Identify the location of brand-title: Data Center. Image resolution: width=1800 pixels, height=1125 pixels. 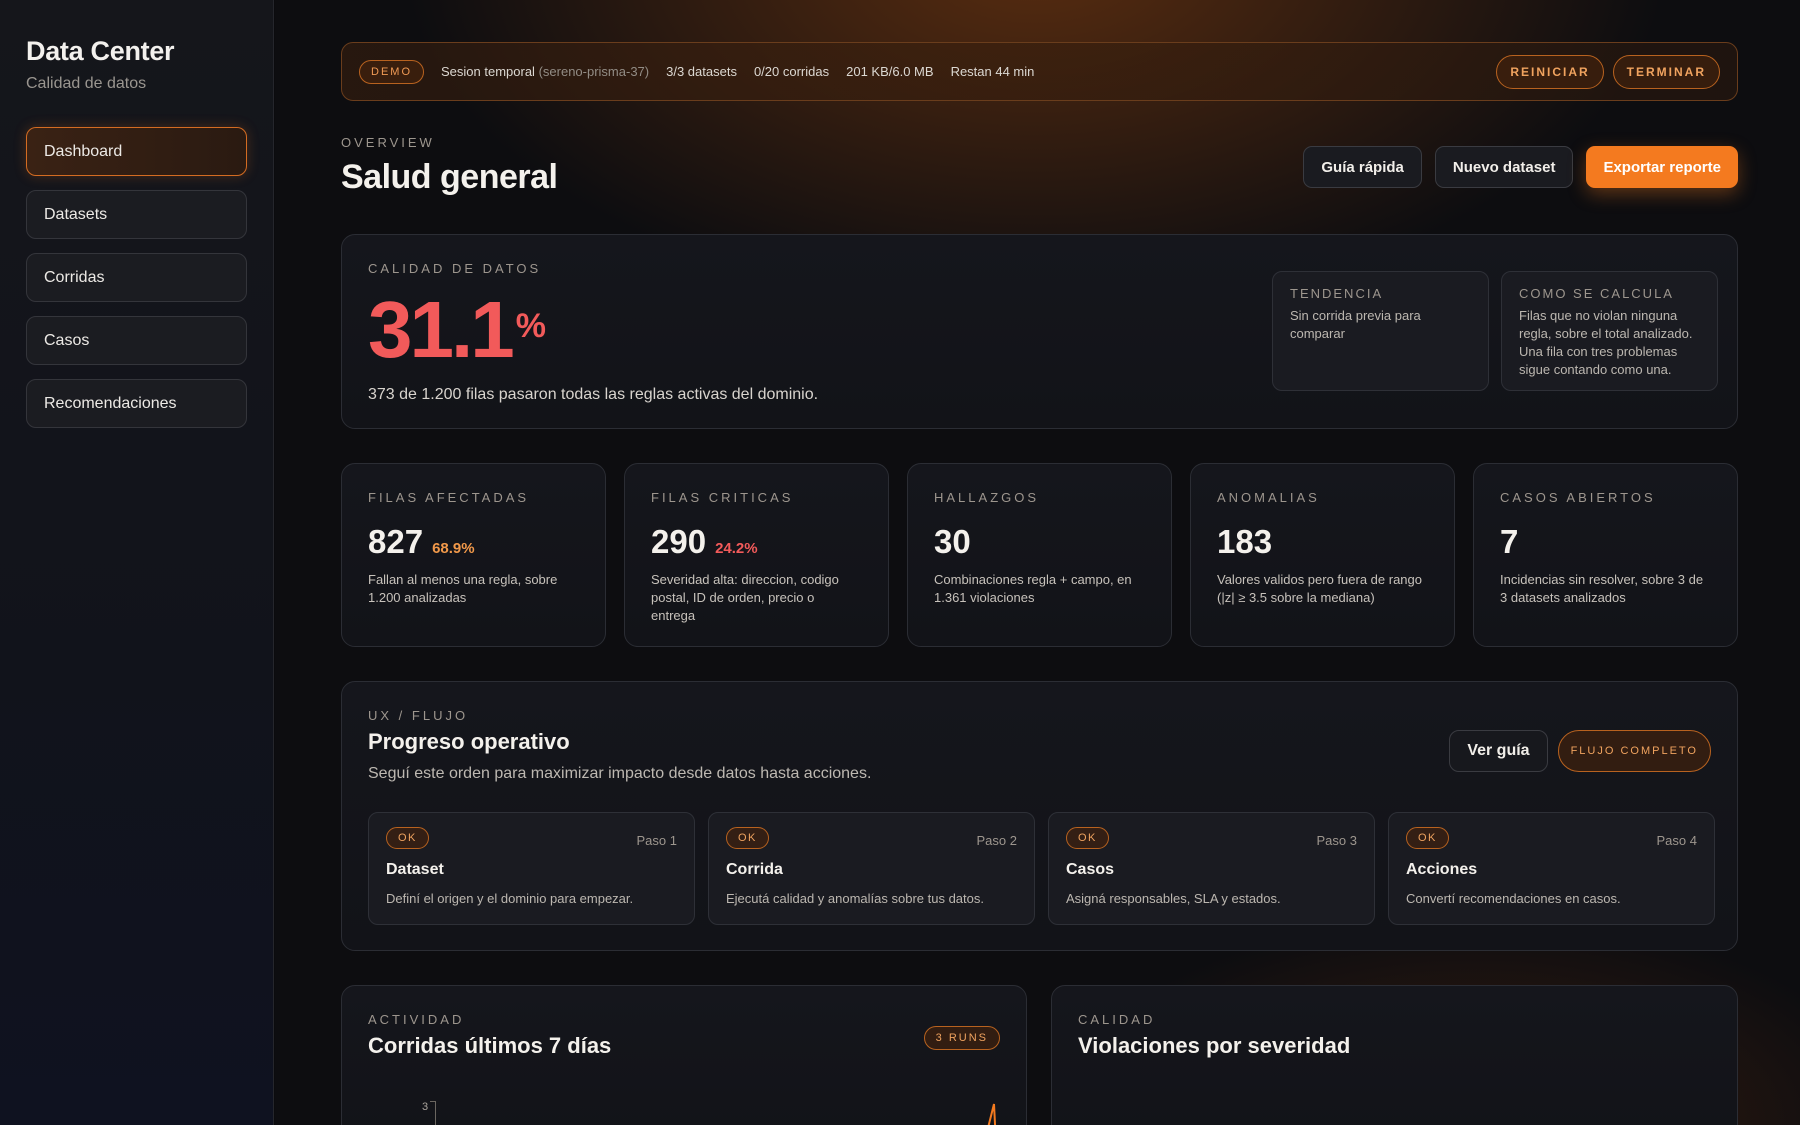
(100, 51).